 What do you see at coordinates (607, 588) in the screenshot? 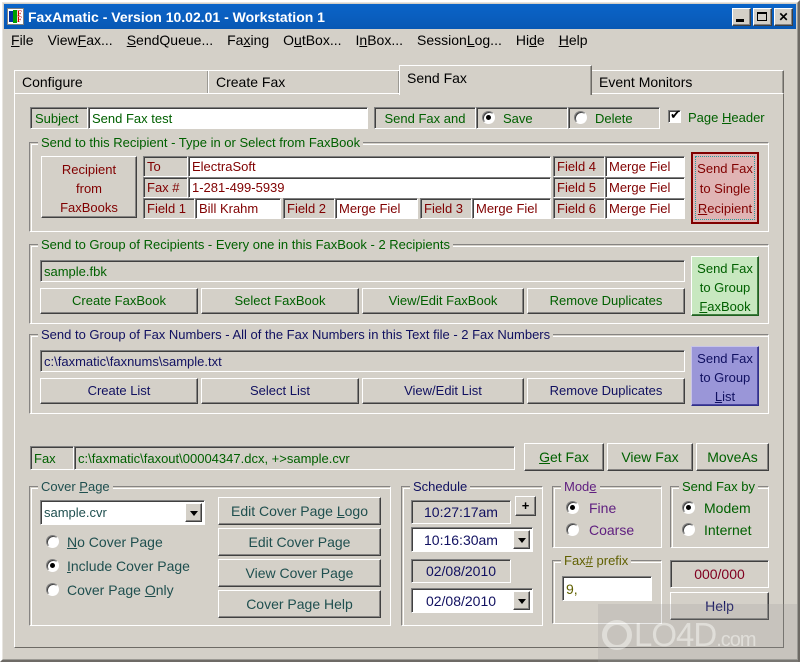
I see `fax-prefix-input: 9,` at bounding box center [607, 588].